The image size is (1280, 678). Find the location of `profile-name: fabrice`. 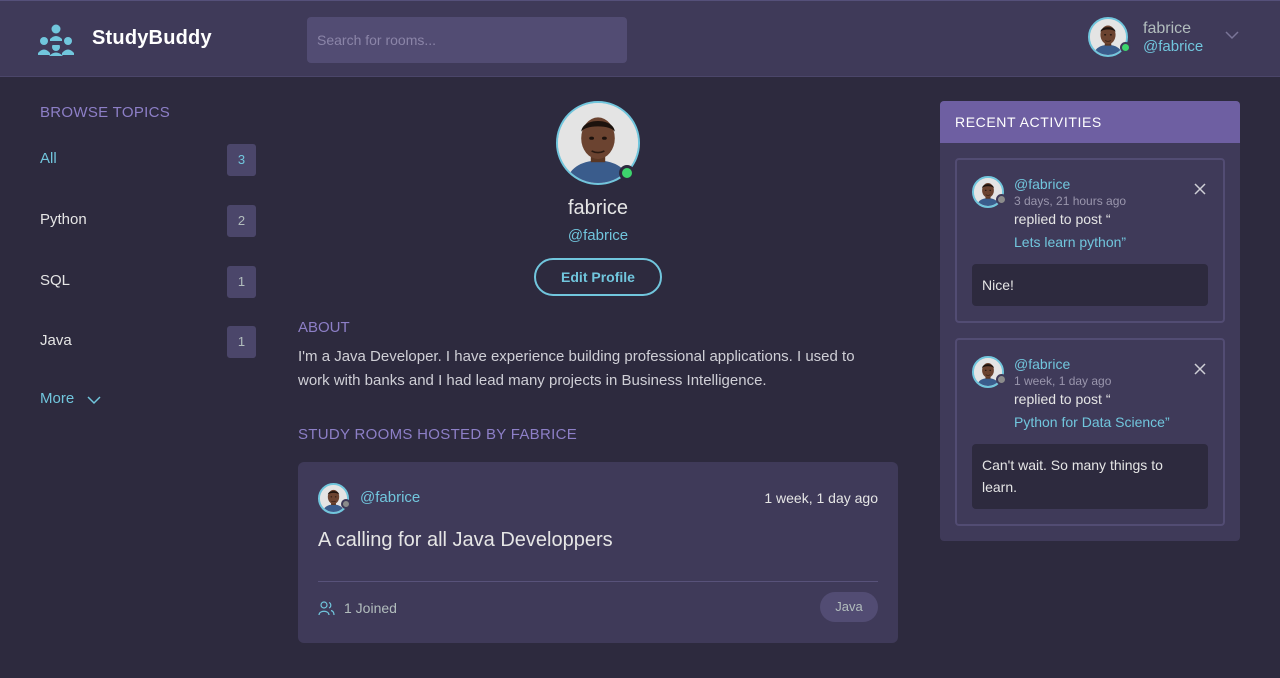

profile-name: fabrice is located at coordinates (598, 208).